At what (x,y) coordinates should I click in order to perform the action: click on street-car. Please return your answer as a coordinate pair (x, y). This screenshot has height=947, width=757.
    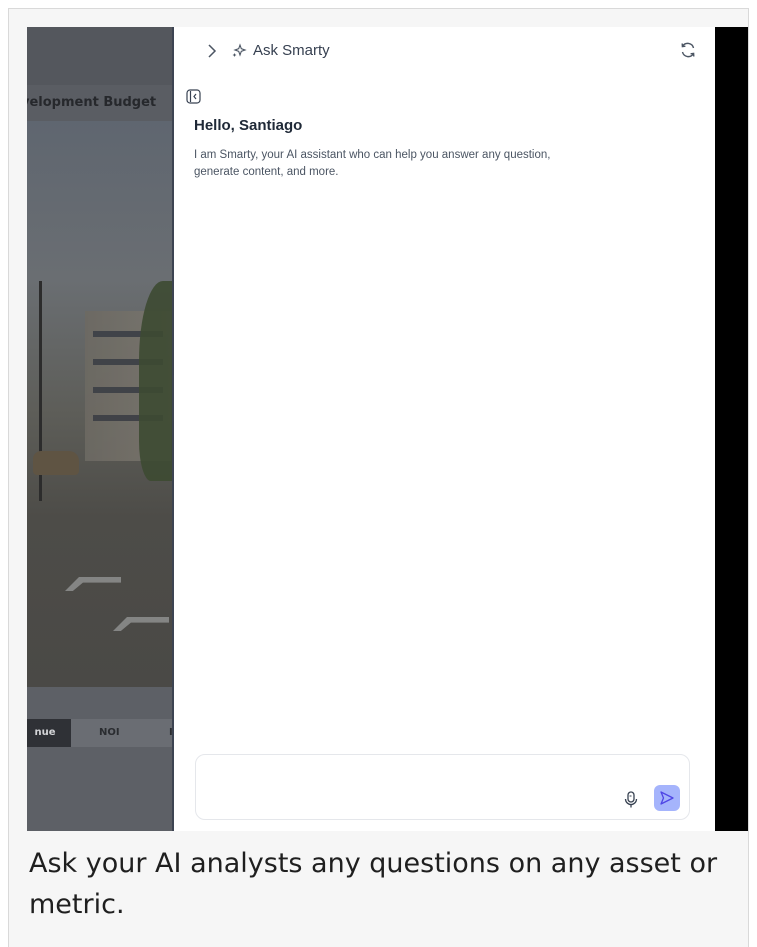
    Looking at the image, I should click on (56, 463).